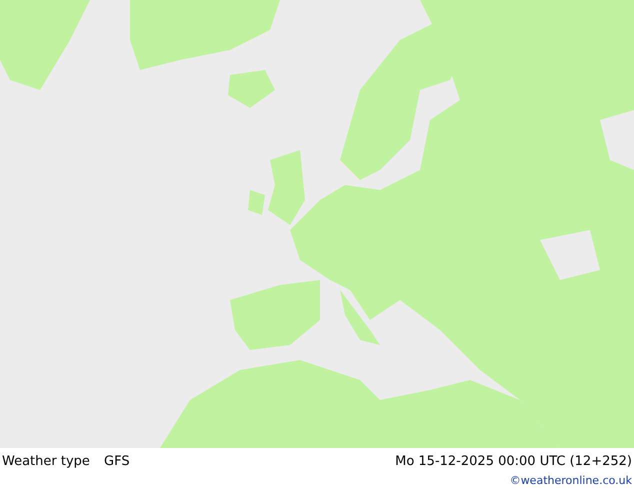 This screenshot has height=490, width=634. What do you see at coordinates (571, 481) in the screenshot?
I see `credit-link: ©weatheronline.co.uk` at bounding box center [571, 481].